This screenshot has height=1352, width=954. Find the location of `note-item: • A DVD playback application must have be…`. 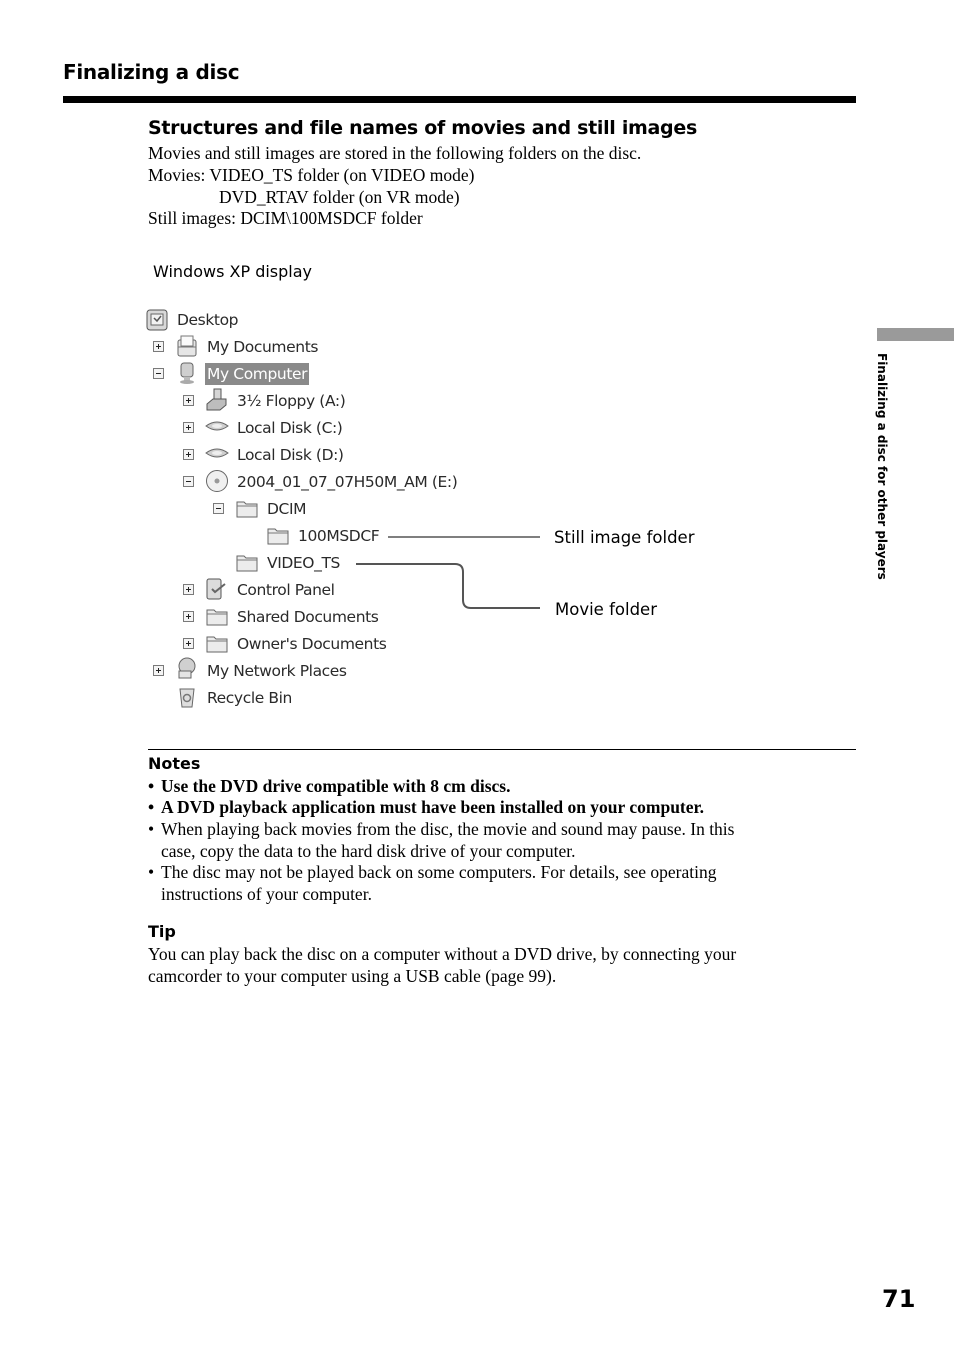

note-item: • A DVD playback application must have be… is located at coordinates (426, 807).